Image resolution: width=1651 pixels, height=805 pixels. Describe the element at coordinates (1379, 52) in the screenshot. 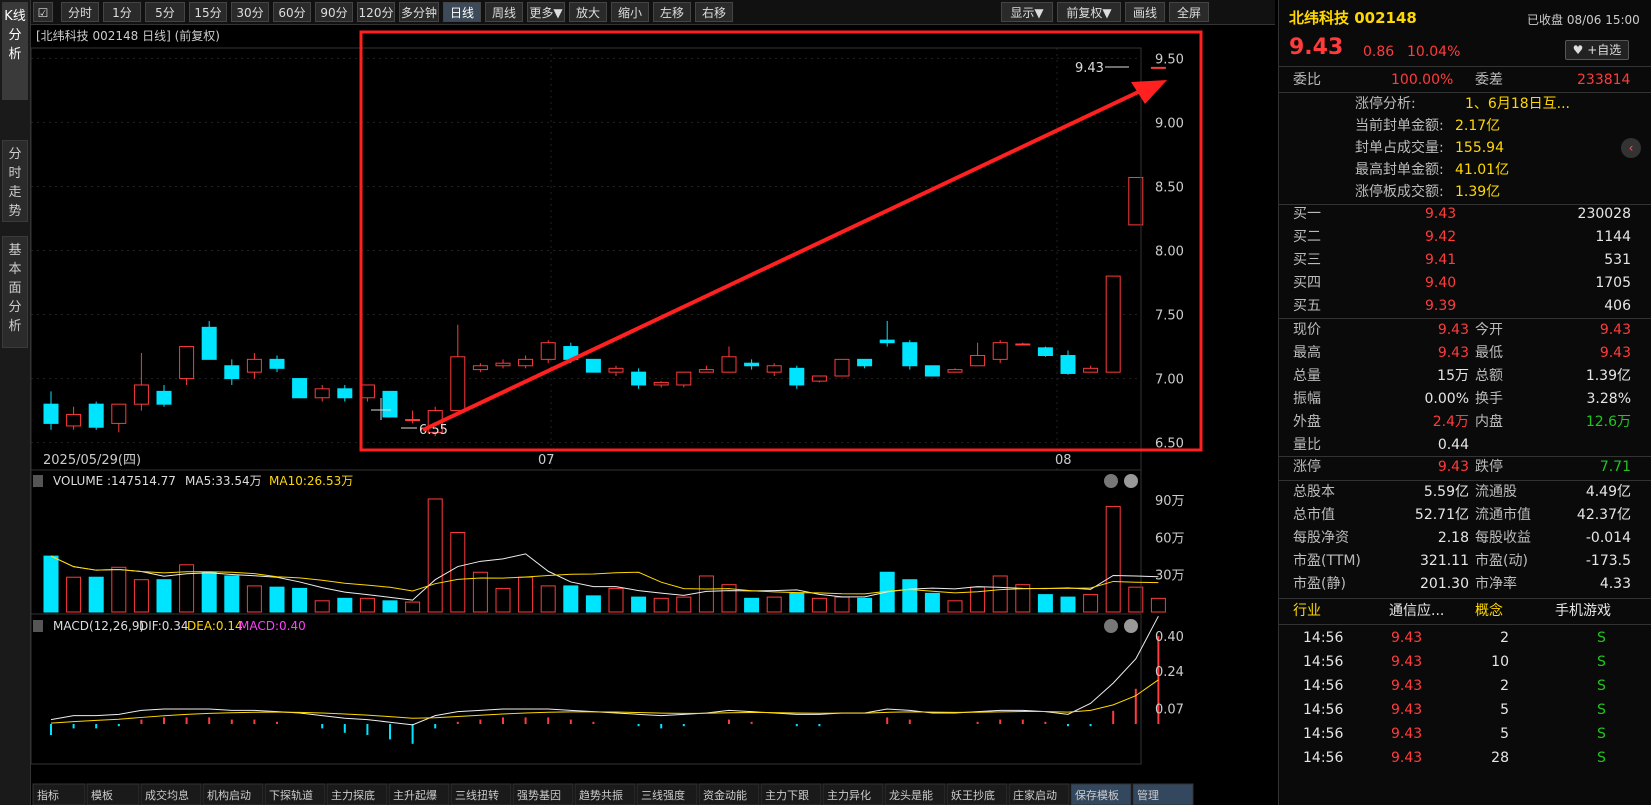

I see `price-change: 0.86` at that location.